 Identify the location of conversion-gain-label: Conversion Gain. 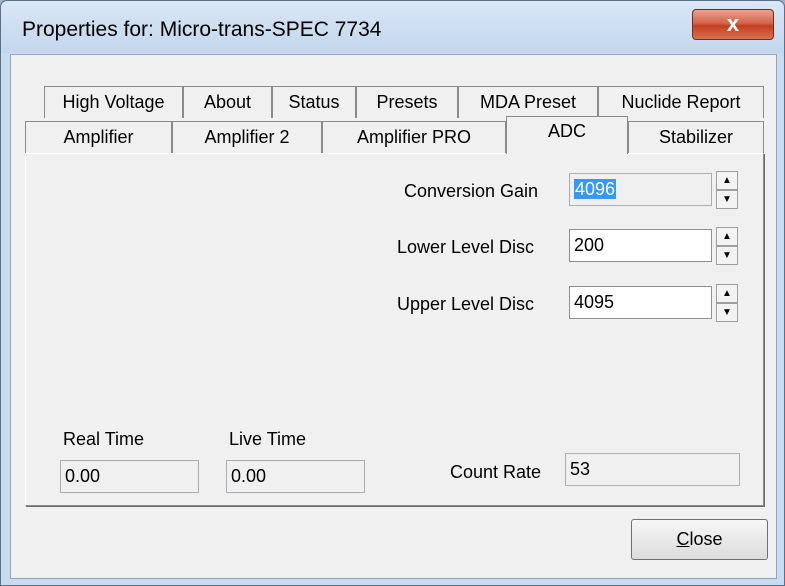
(471, 191).